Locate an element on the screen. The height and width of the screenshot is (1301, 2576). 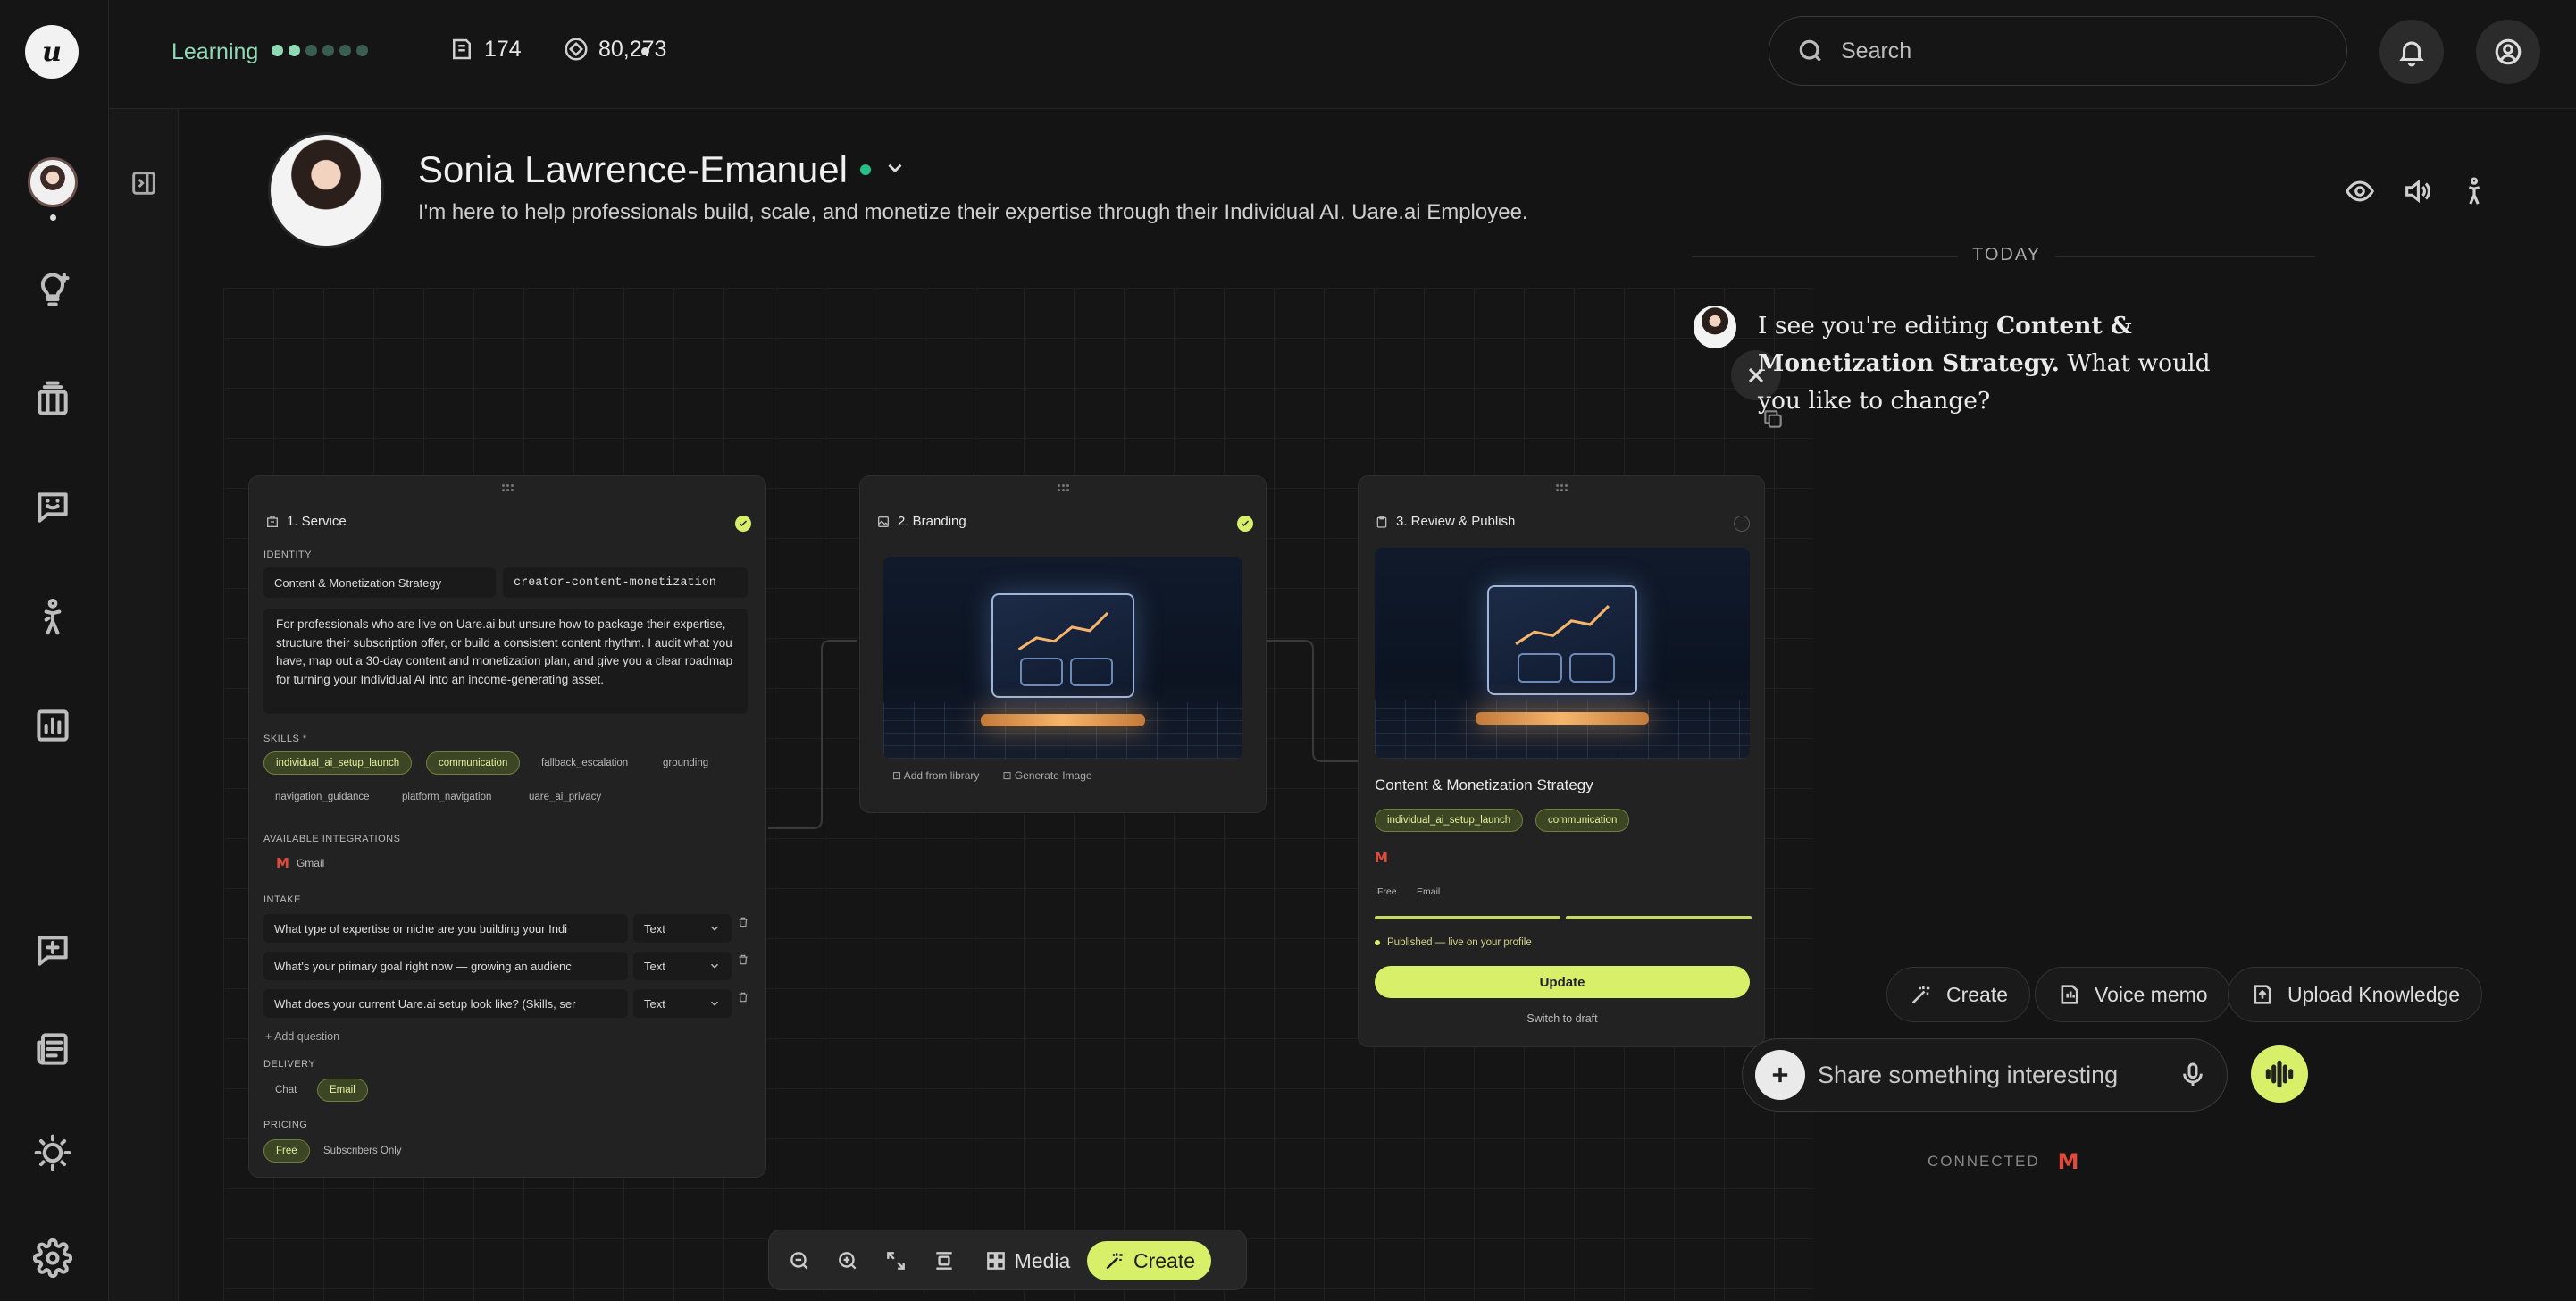
online-status-dot is located at coordinates (865, 169).